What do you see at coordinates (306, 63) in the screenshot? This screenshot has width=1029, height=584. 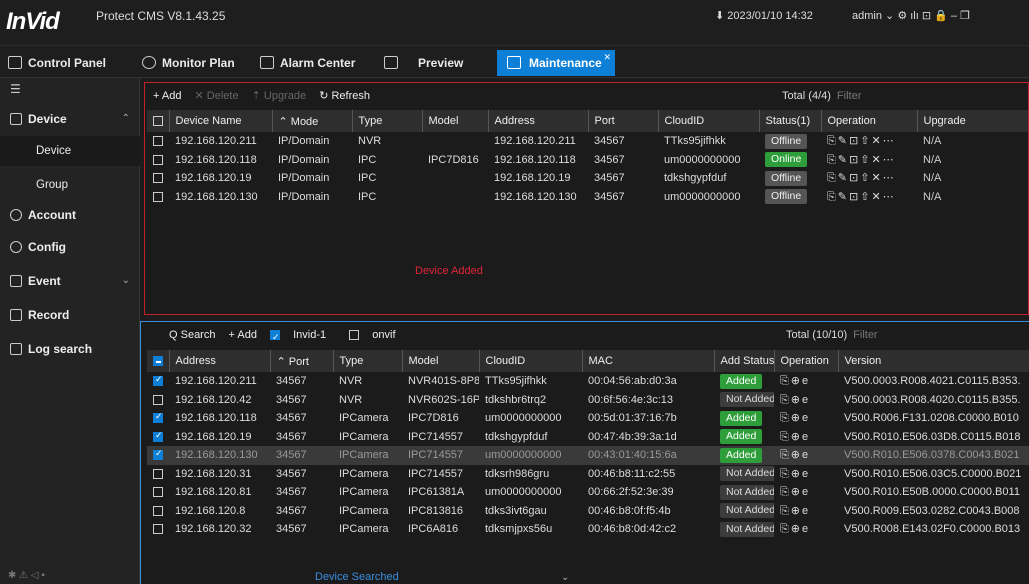 I see `tab-alarm-center: Alarm Center` at bounding box center [306, 63].